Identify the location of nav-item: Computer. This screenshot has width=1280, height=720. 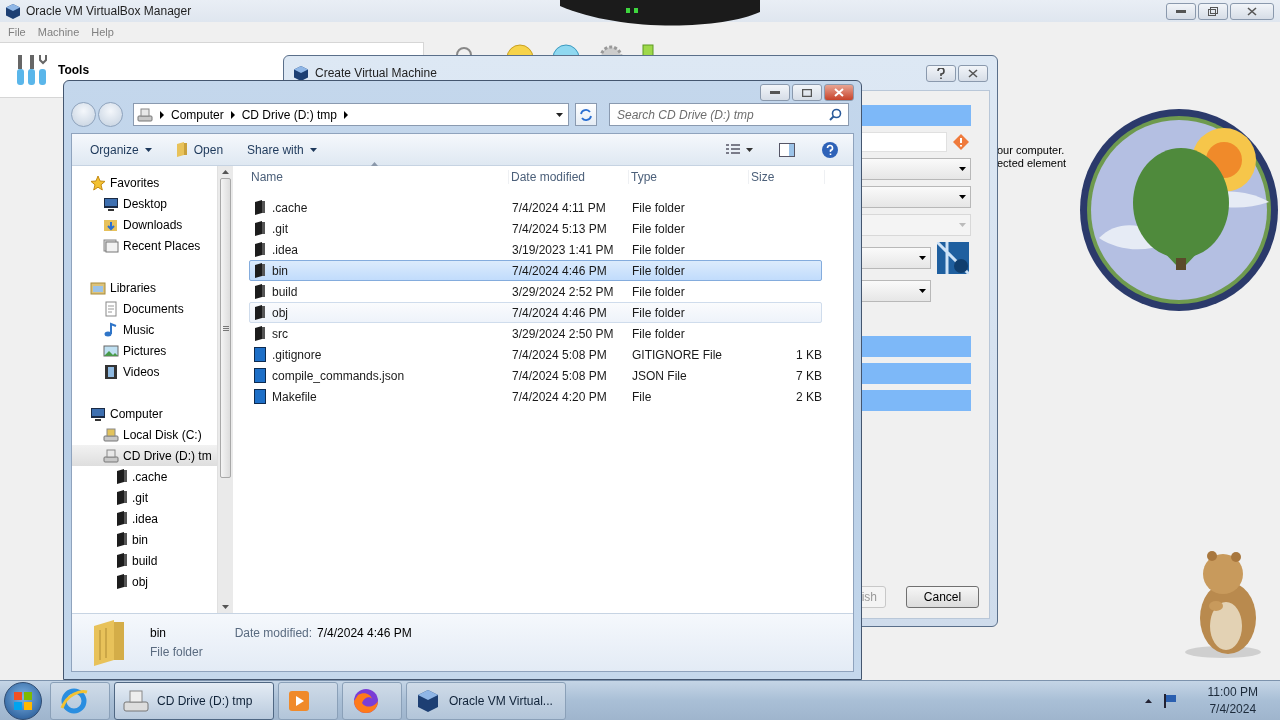
(144, 413).